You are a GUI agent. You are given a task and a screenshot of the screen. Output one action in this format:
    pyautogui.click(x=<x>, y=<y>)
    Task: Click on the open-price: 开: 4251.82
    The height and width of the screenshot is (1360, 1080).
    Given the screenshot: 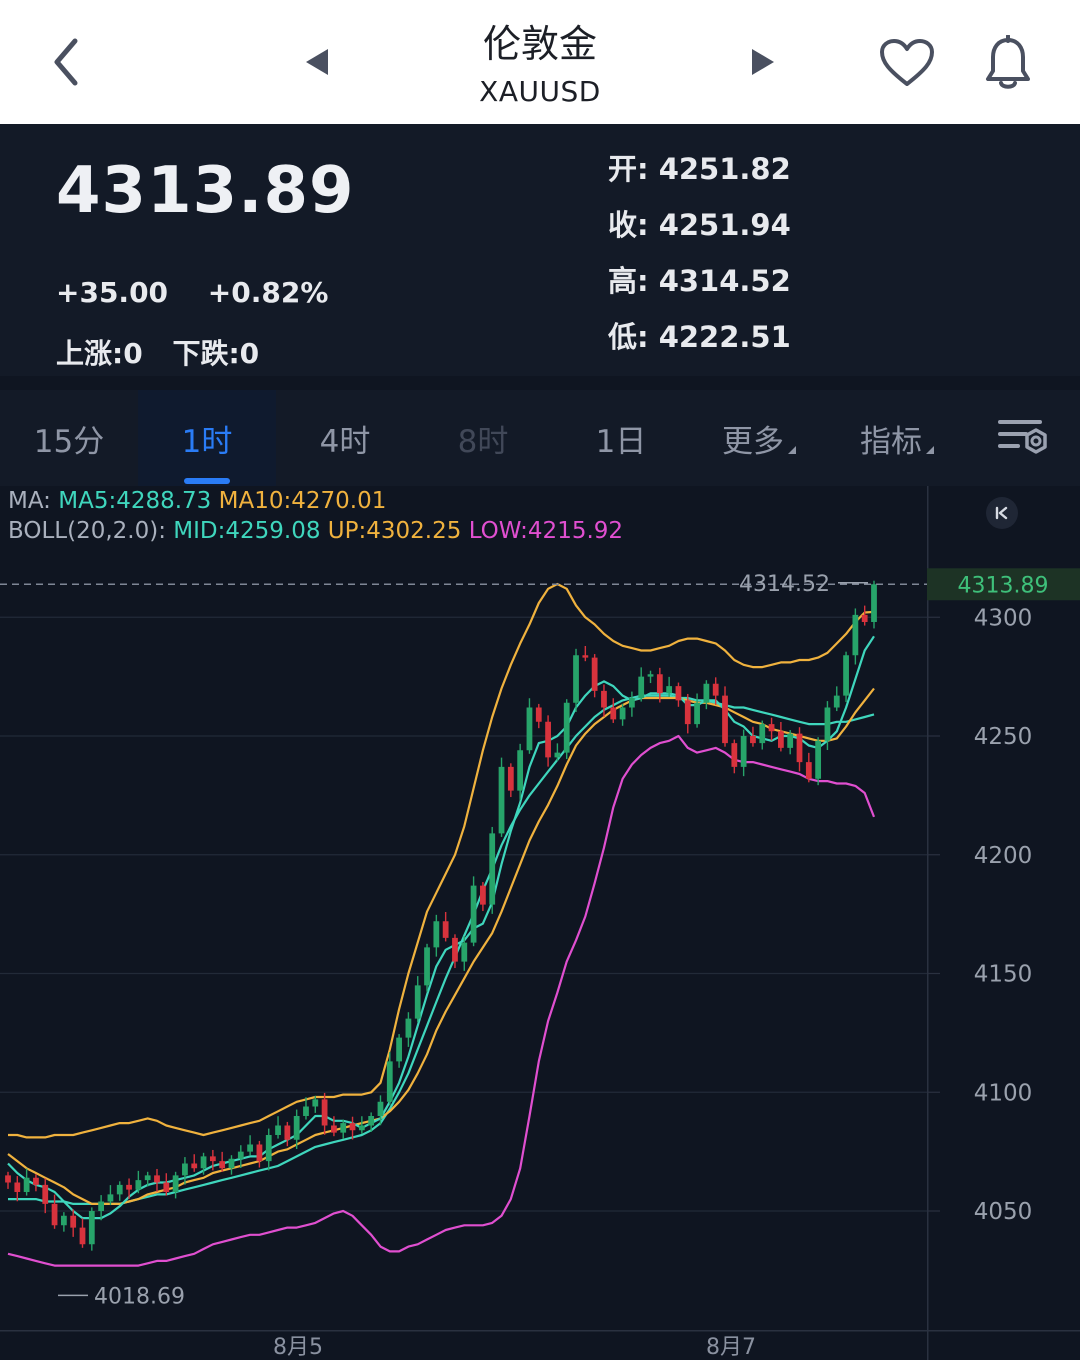 What is the action you would take?
    pyautogui.click(x=699, y=169)
    